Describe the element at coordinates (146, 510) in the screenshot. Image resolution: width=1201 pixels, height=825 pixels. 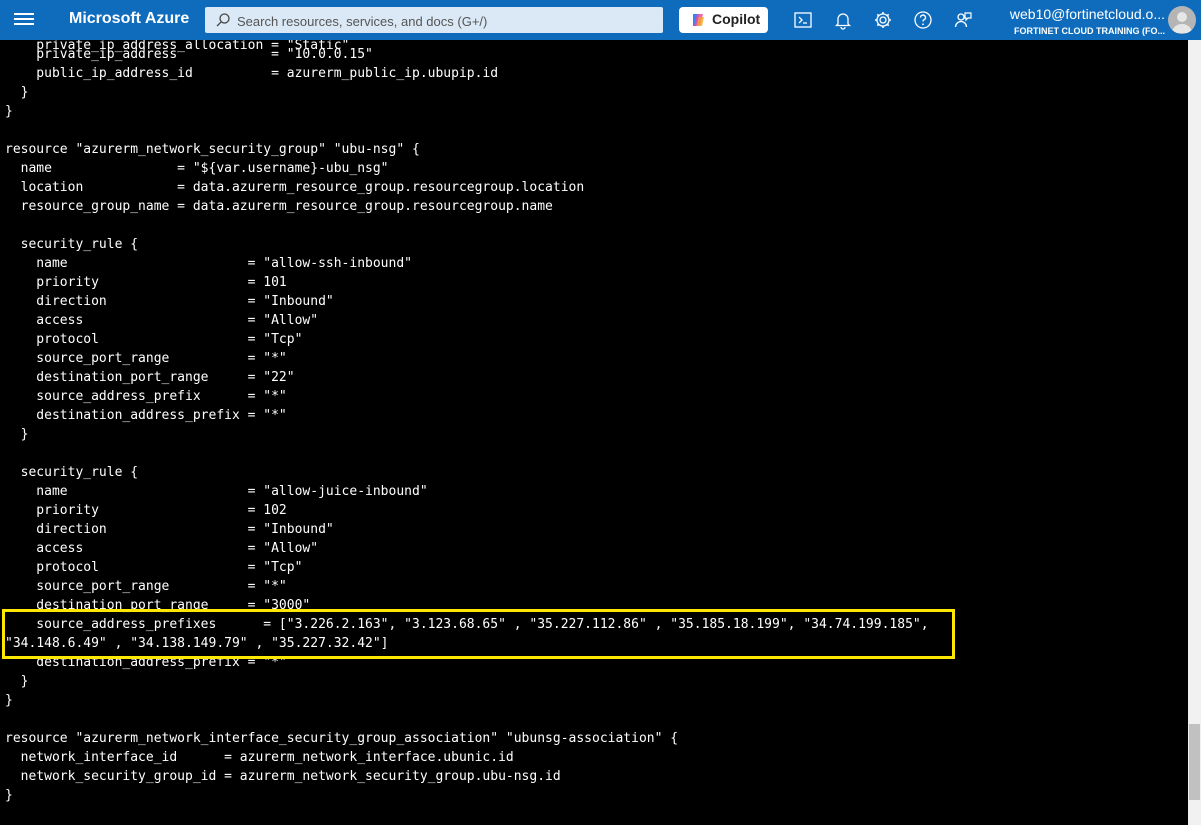
I see `code-line: priority = 102` at that location.